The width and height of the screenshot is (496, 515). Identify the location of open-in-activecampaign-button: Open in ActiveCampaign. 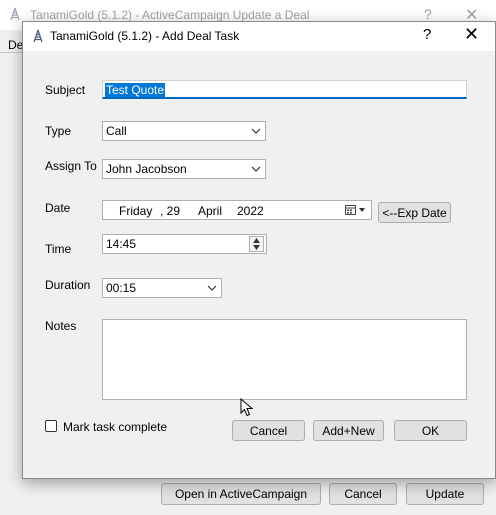
(241, 494).